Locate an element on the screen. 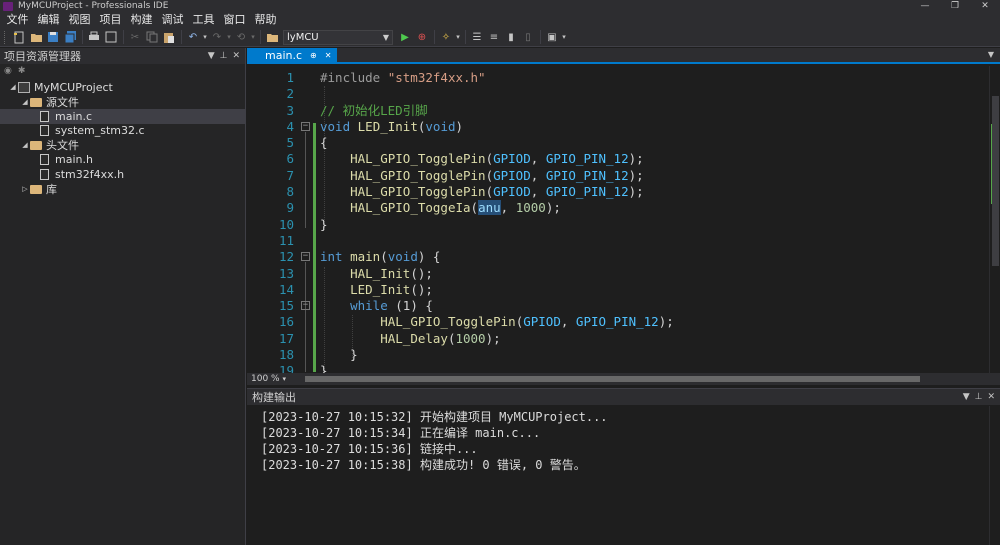  code-line-9: HAL_GPIO_ToggeIa(anu, 1000); is located at coordinates (654, 208).